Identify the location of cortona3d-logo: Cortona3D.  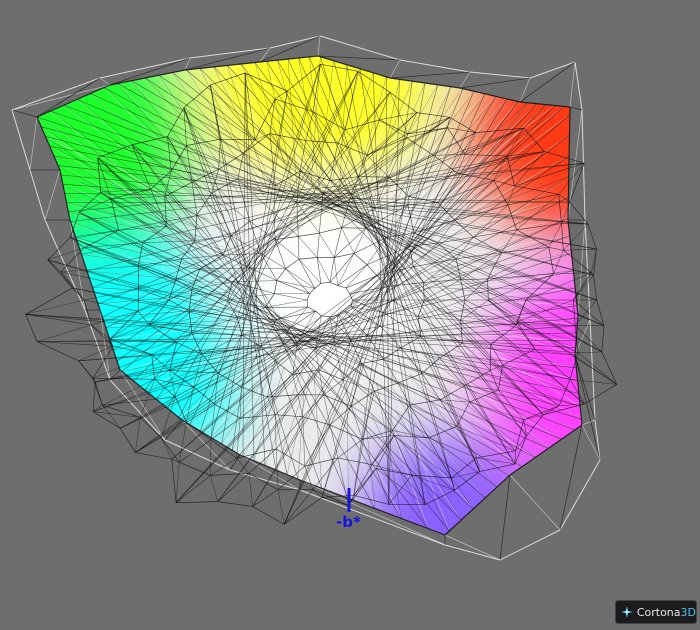
(656, 612).